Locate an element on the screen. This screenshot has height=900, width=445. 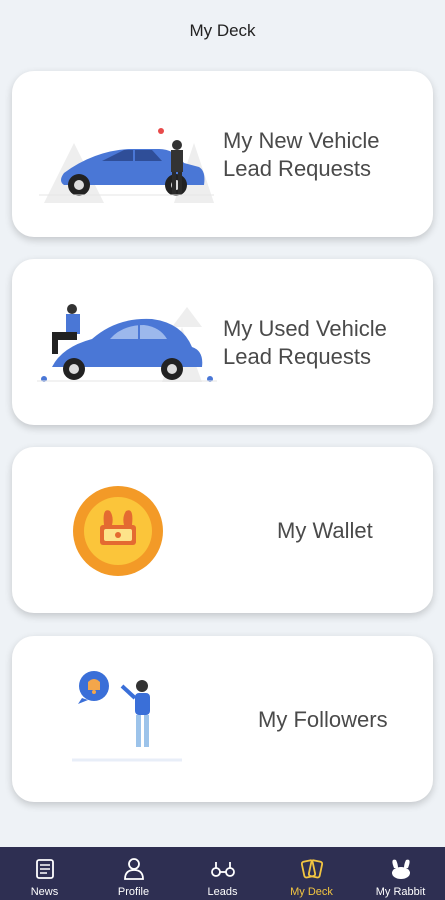
nav-label: Leads is located at coordinates (222, 892).